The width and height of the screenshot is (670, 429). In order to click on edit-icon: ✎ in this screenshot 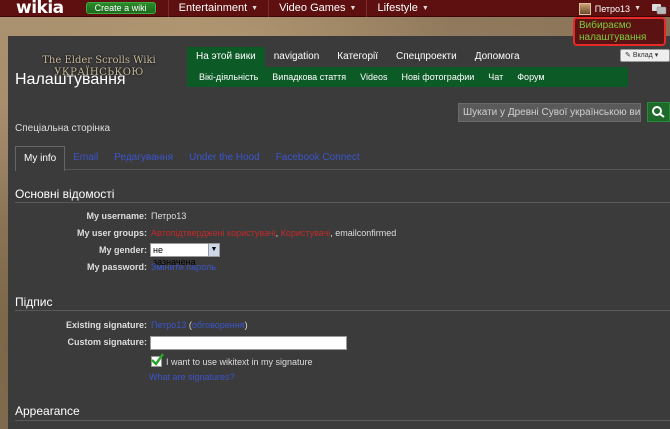, I will do `click(628, 55)`.